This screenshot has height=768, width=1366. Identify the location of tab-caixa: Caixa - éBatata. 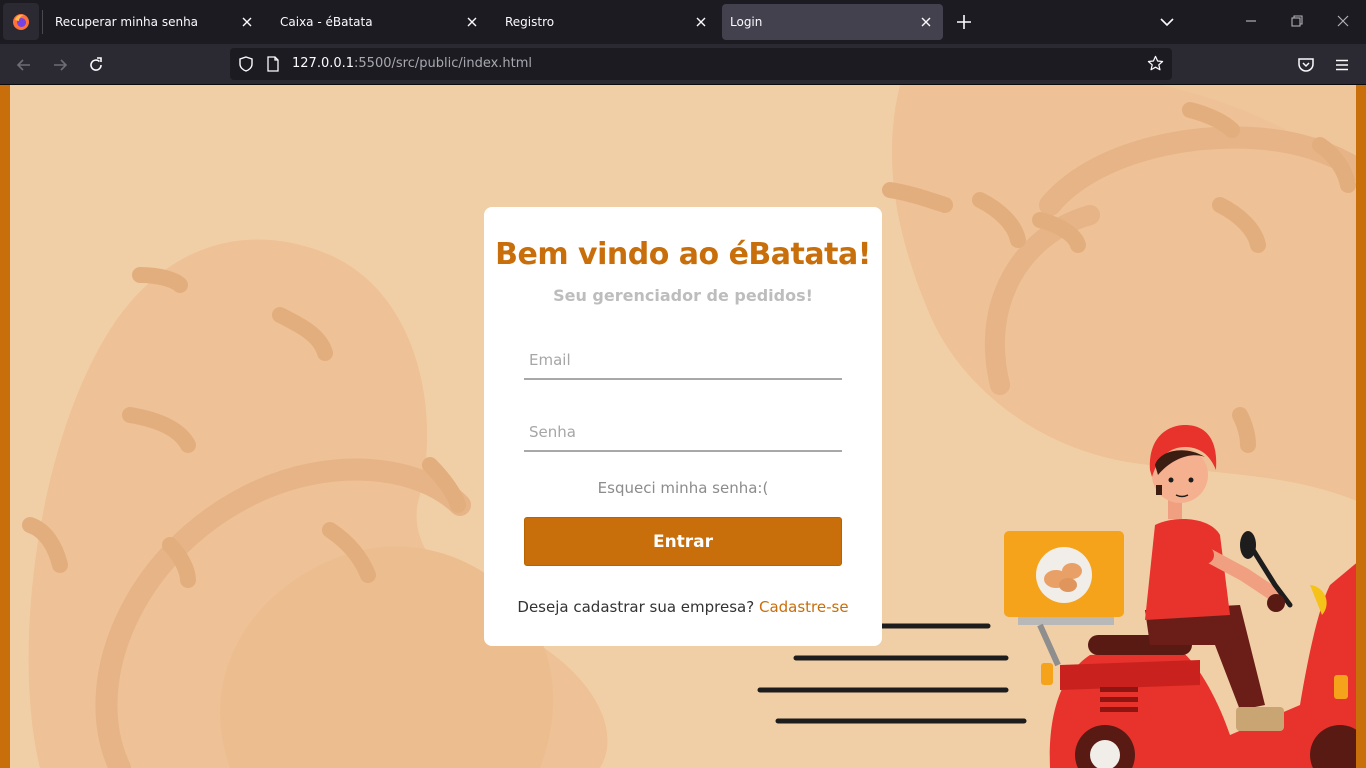
(378, 22).